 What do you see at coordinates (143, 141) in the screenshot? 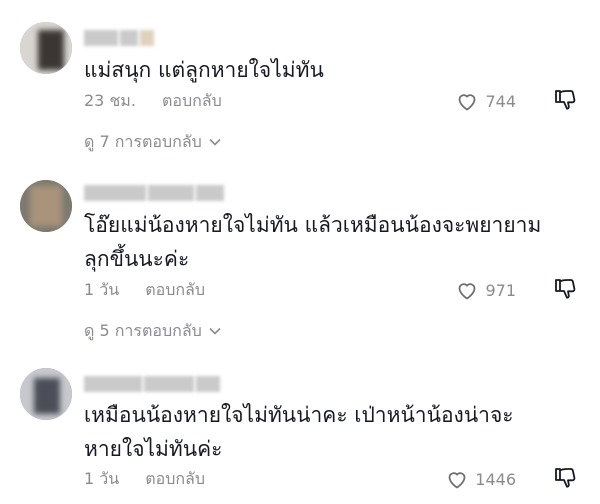
I see `view-replies-label: ดู 7 การตอบกลับ` at bounding box center [143, 141].